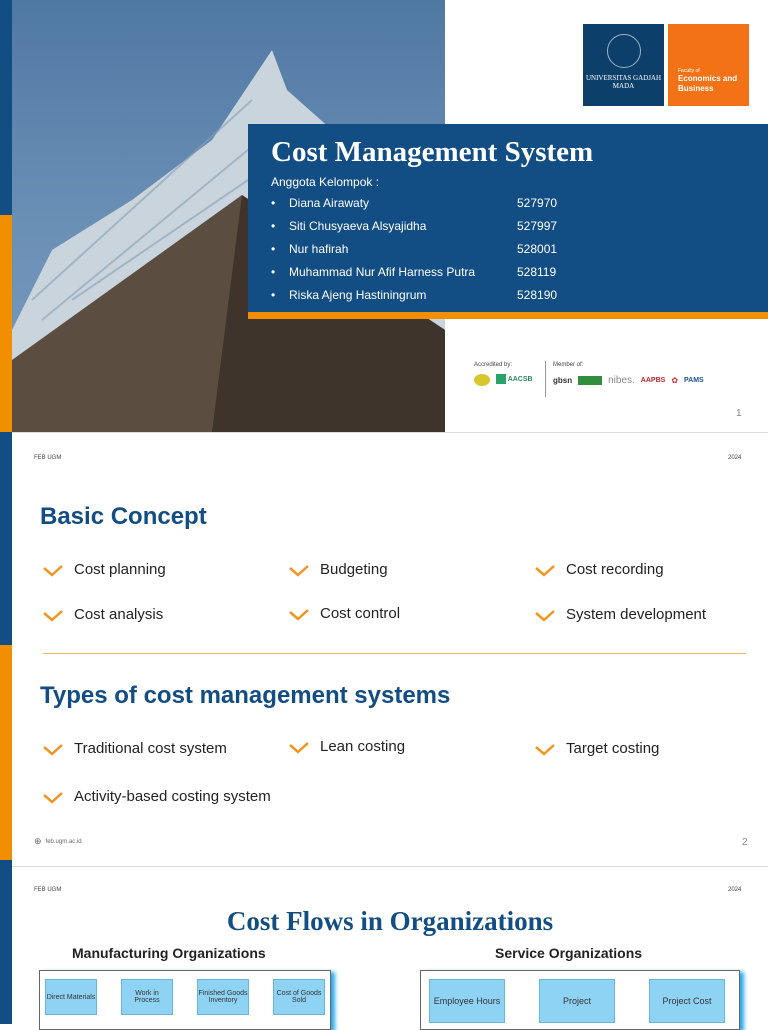 Image resolution: width=768 pixels, height=1030 pixels. What do you see at coordinates (596, 748) in the screenshot?
I see `type-item: Target costing` at bounding box center [596, 748].